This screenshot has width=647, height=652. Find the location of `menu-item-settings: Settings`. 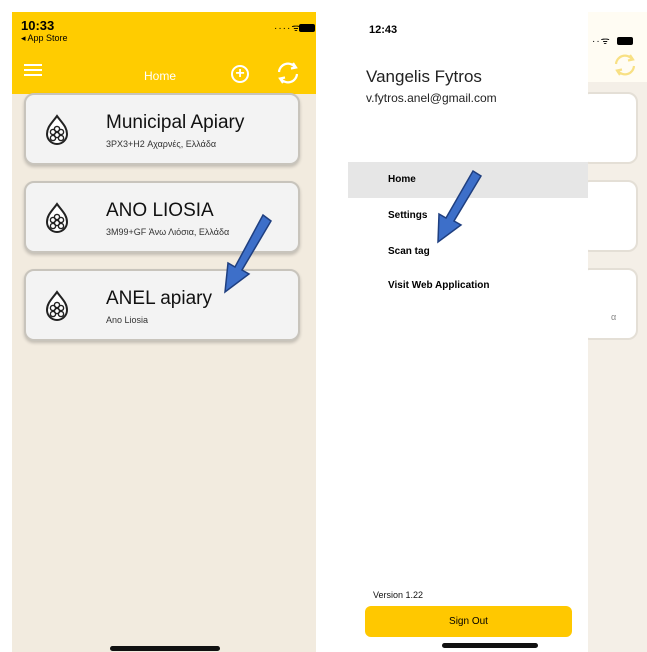

menu-item-settings: Settings is located at coordinates (468, 216).